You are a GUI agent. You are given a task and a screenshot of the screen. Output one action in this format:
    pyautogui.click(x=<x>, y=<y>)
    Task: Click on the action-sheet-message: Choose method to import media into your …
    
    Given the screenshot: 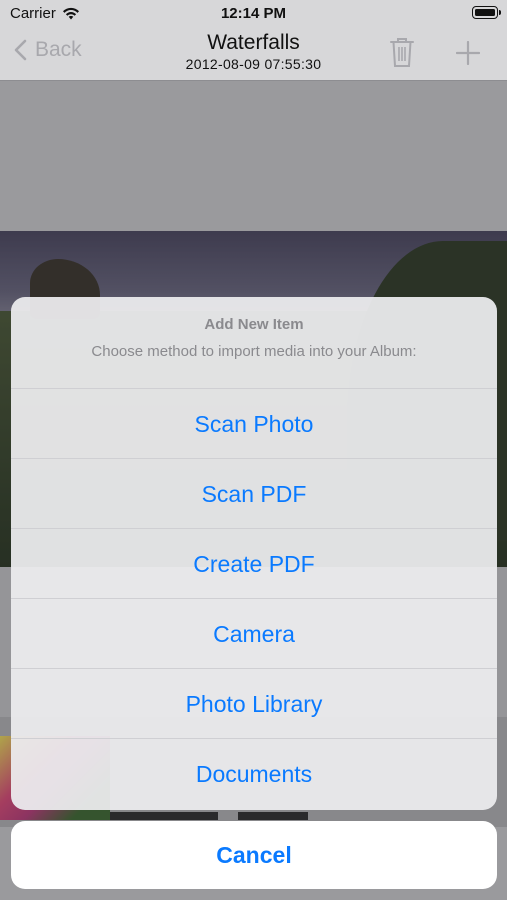 What is the action you would take?
    pyautogui.click(x=254, y=351)
    